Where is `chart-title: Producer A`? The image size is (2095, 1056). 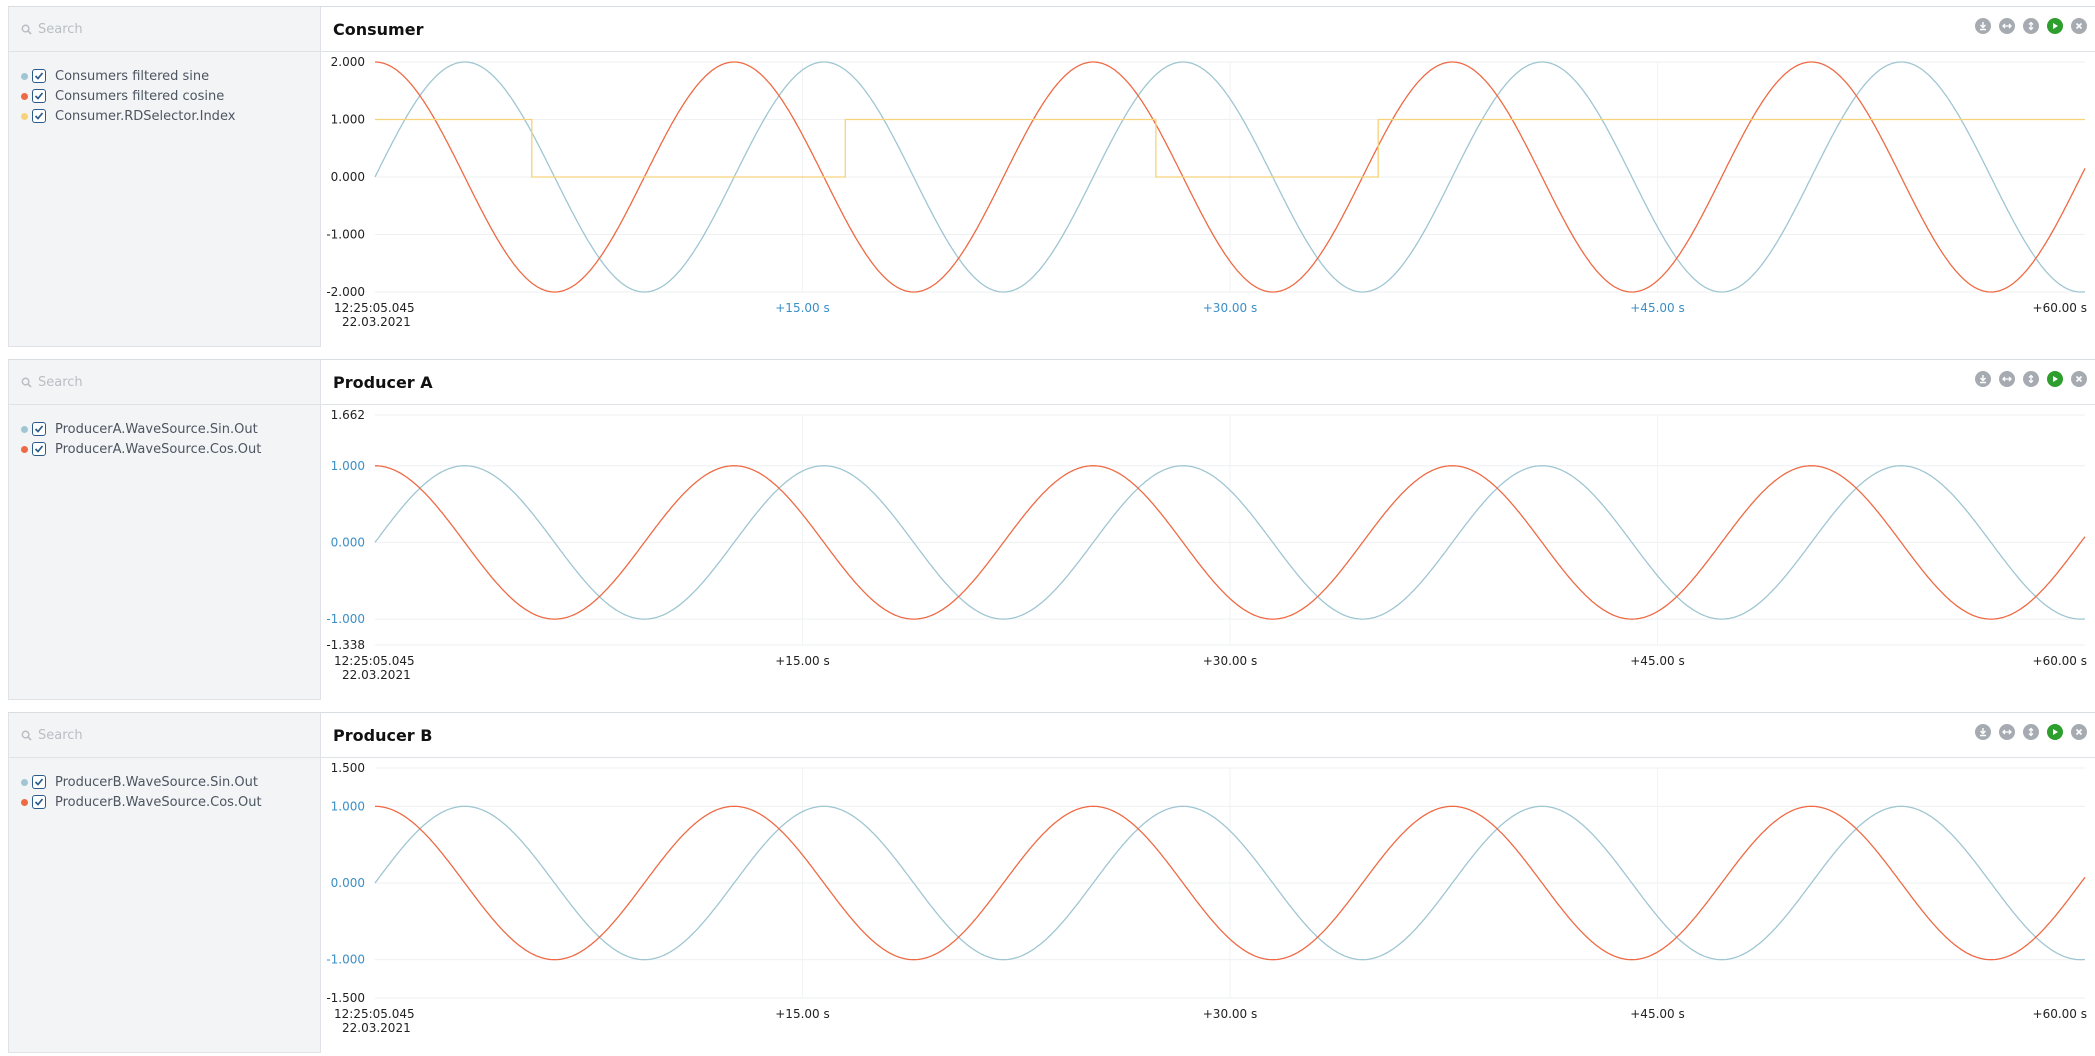 chart-title: Producer A is located at coordinates (383, 382).